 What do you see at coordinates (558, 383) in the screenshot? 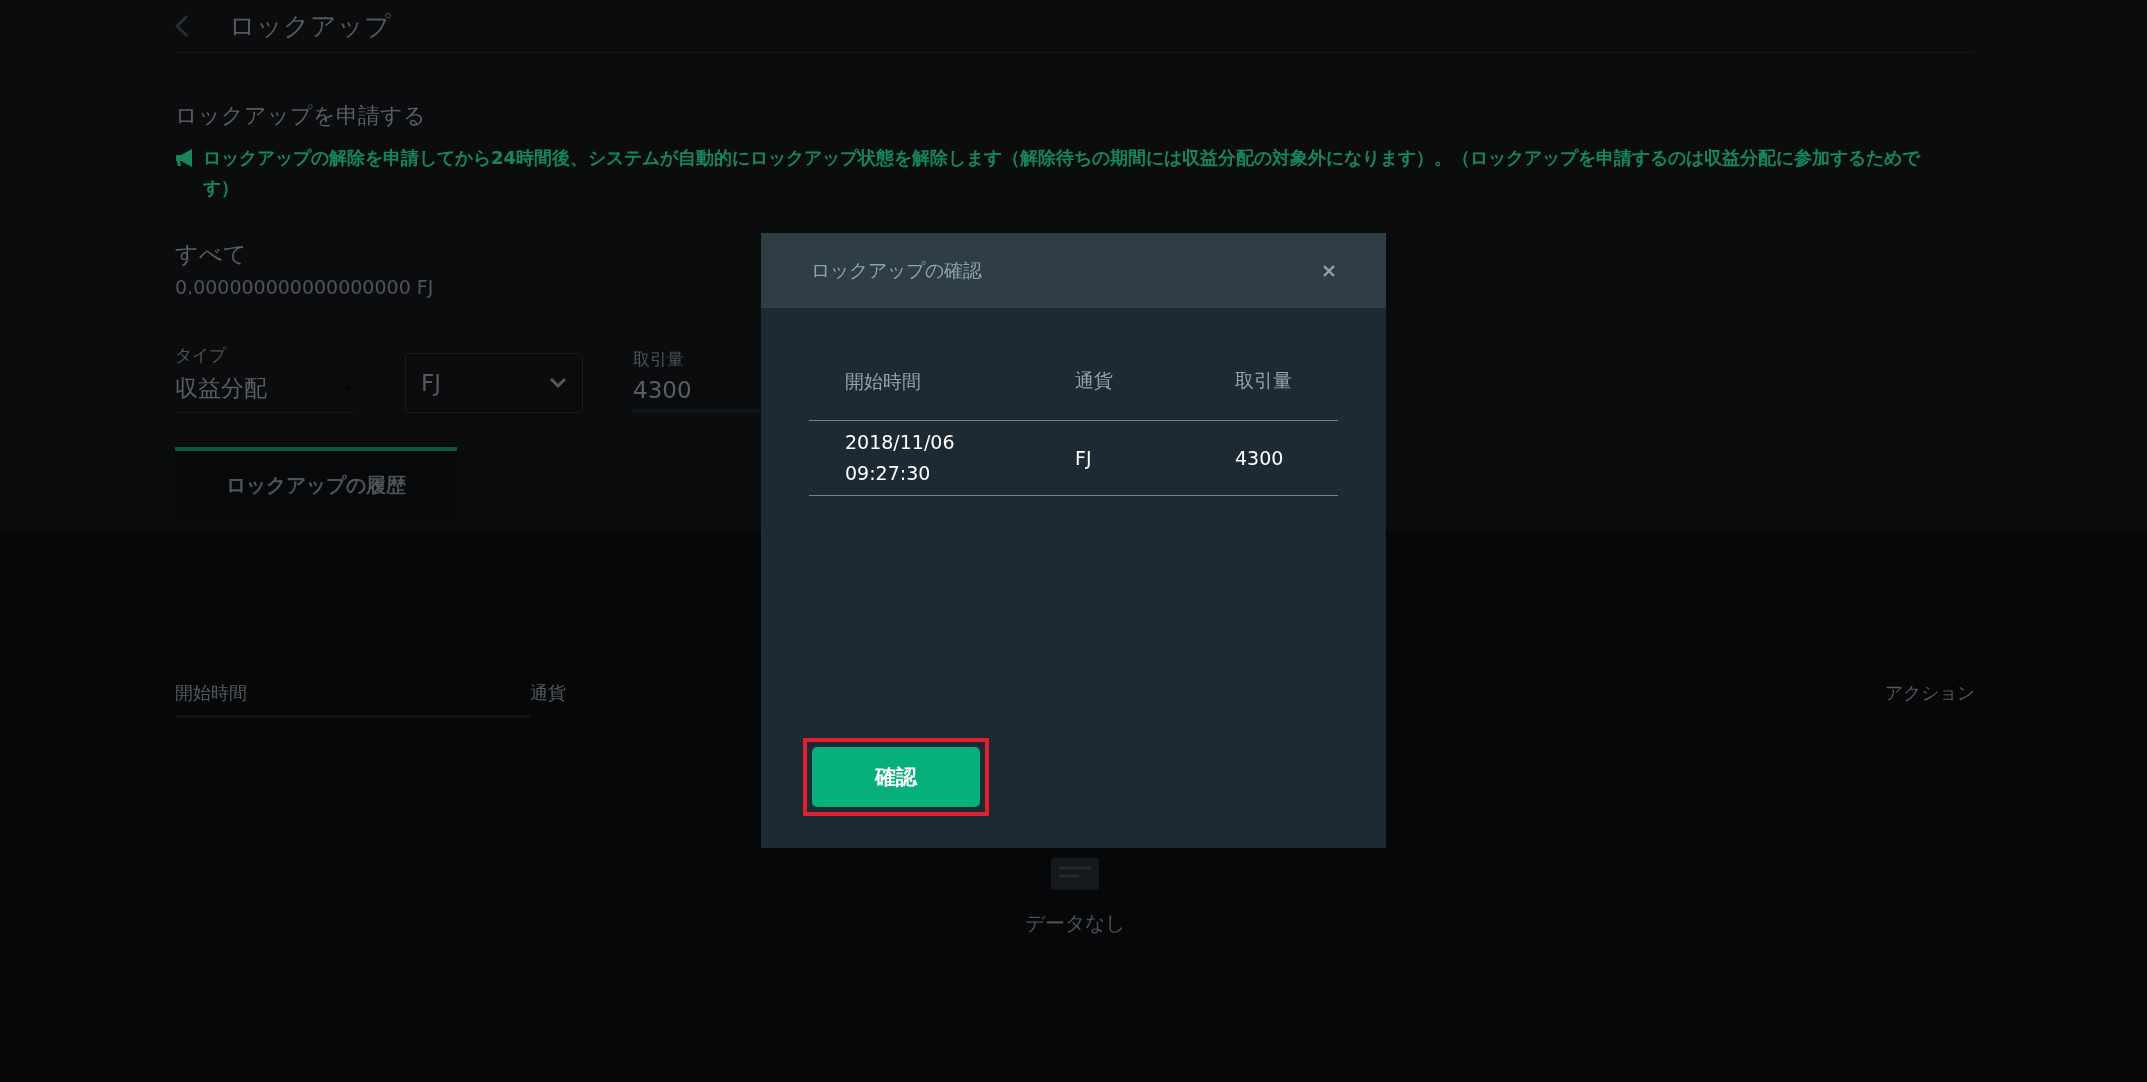
I see `chevron-down-icon` at bounding box center [558, 383].